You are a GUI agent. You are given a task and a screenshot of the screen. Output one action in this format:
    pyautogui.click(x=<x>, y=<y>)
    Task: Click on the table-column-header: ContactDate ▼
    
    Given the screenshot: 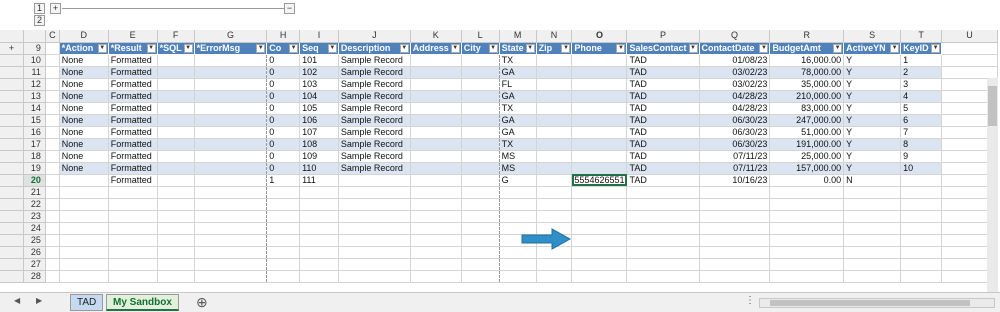 What is the action you would take?
    pyautogui.click(x=735, y=48)
    